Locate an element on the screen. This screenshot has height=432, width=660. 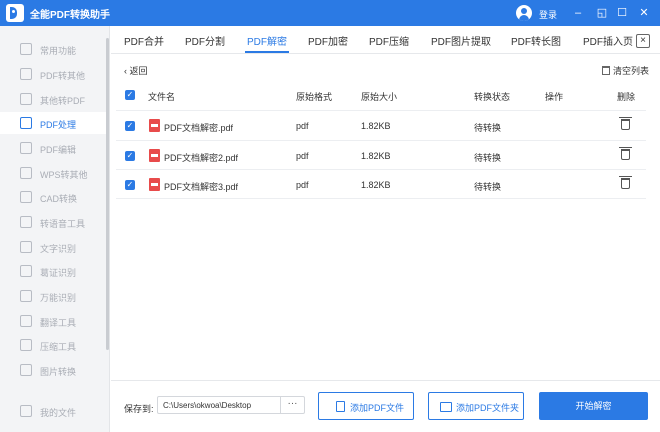
file-name: PDF文档解密3.pdf is located at coordinates (201, 187).